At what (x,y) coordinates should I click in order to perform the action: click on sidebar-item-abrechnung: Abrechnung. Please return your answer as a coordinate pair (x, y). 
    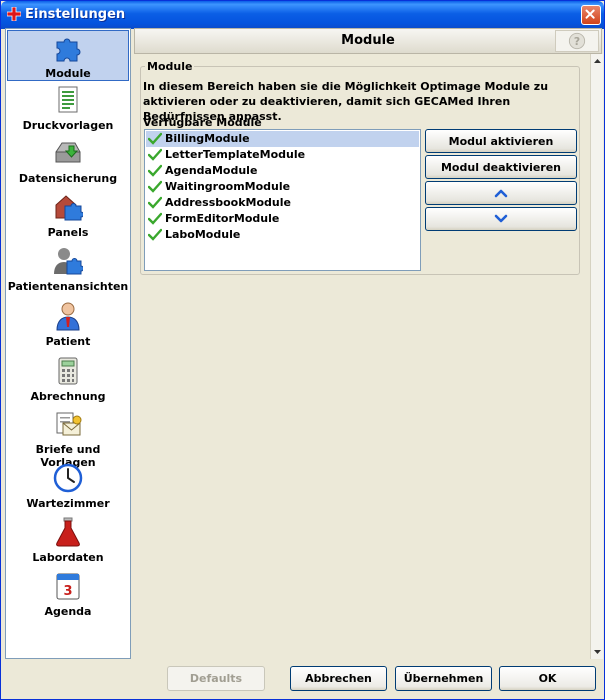
    Looking at the image, I should click on (68, 380).